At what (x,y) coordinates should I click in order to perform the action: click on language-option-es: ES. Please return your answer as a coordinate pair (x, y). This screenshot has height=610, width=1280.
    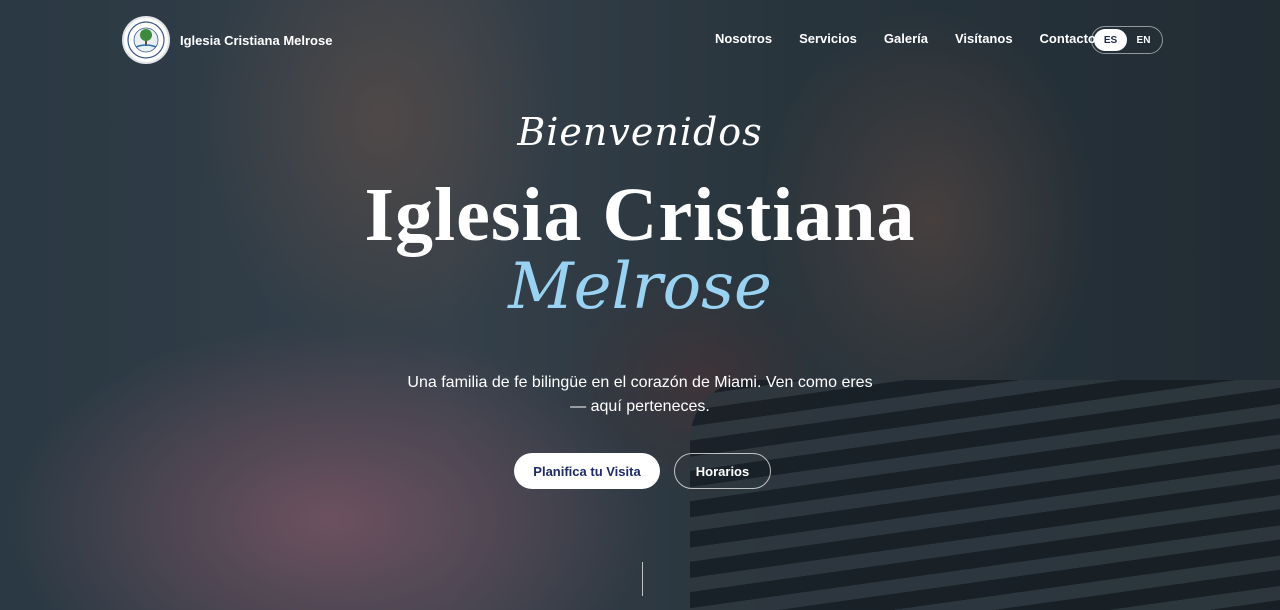
    Looking at the image, I should click on (1110, 40).